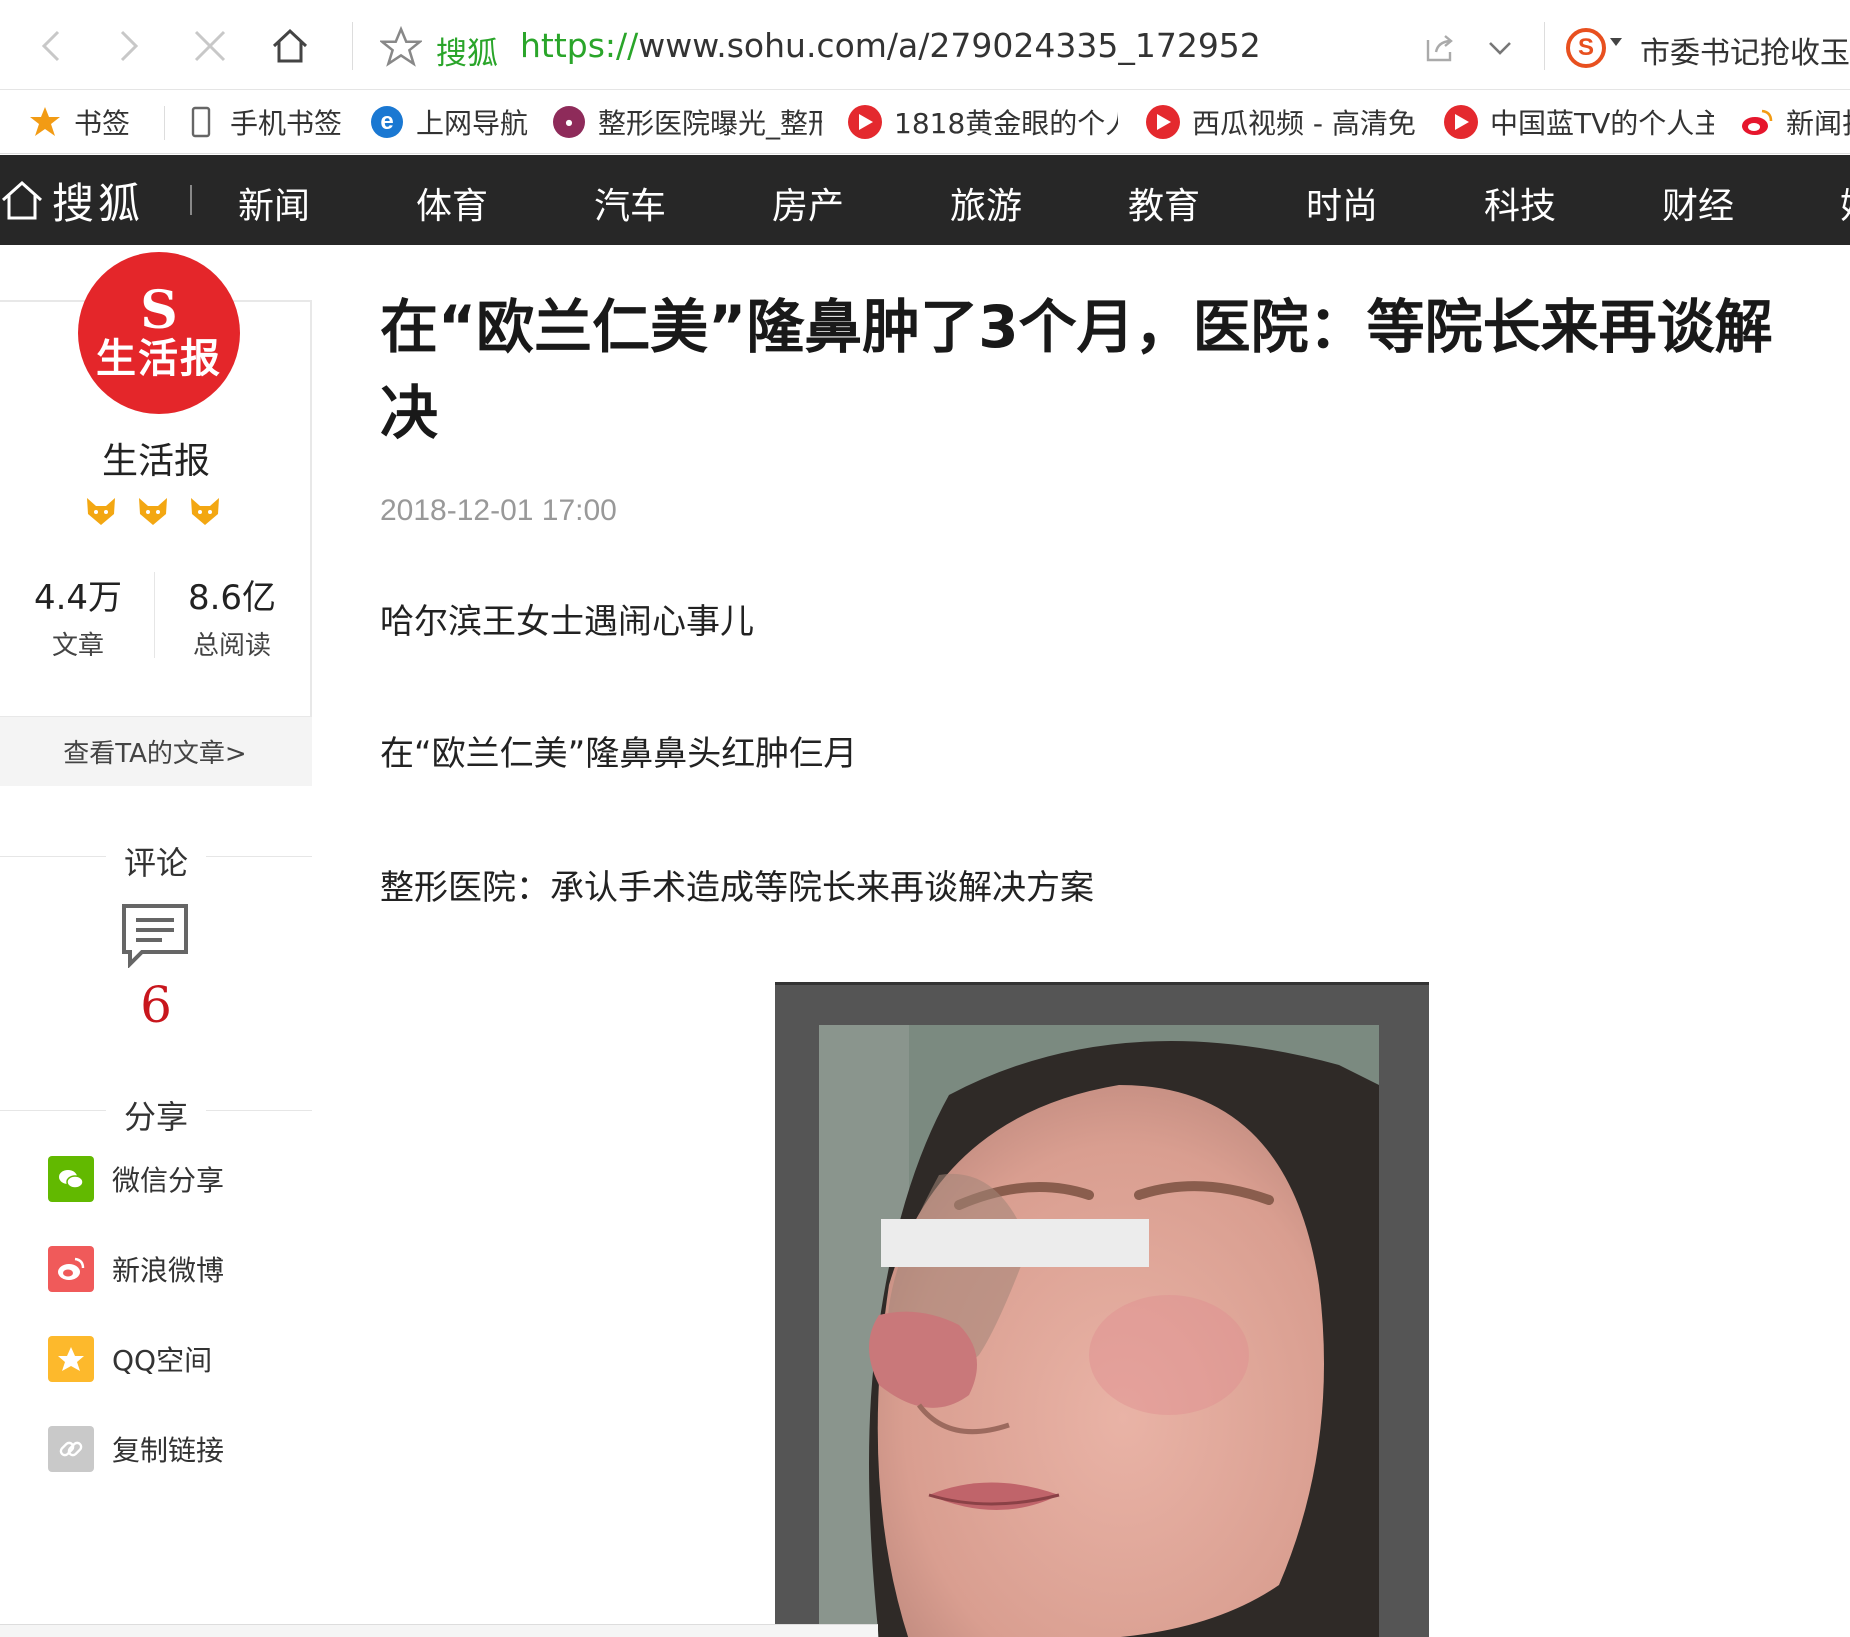 The image size is (1850, 1637). I want to click on author-avatar: S 生活报, so click(159, 333).